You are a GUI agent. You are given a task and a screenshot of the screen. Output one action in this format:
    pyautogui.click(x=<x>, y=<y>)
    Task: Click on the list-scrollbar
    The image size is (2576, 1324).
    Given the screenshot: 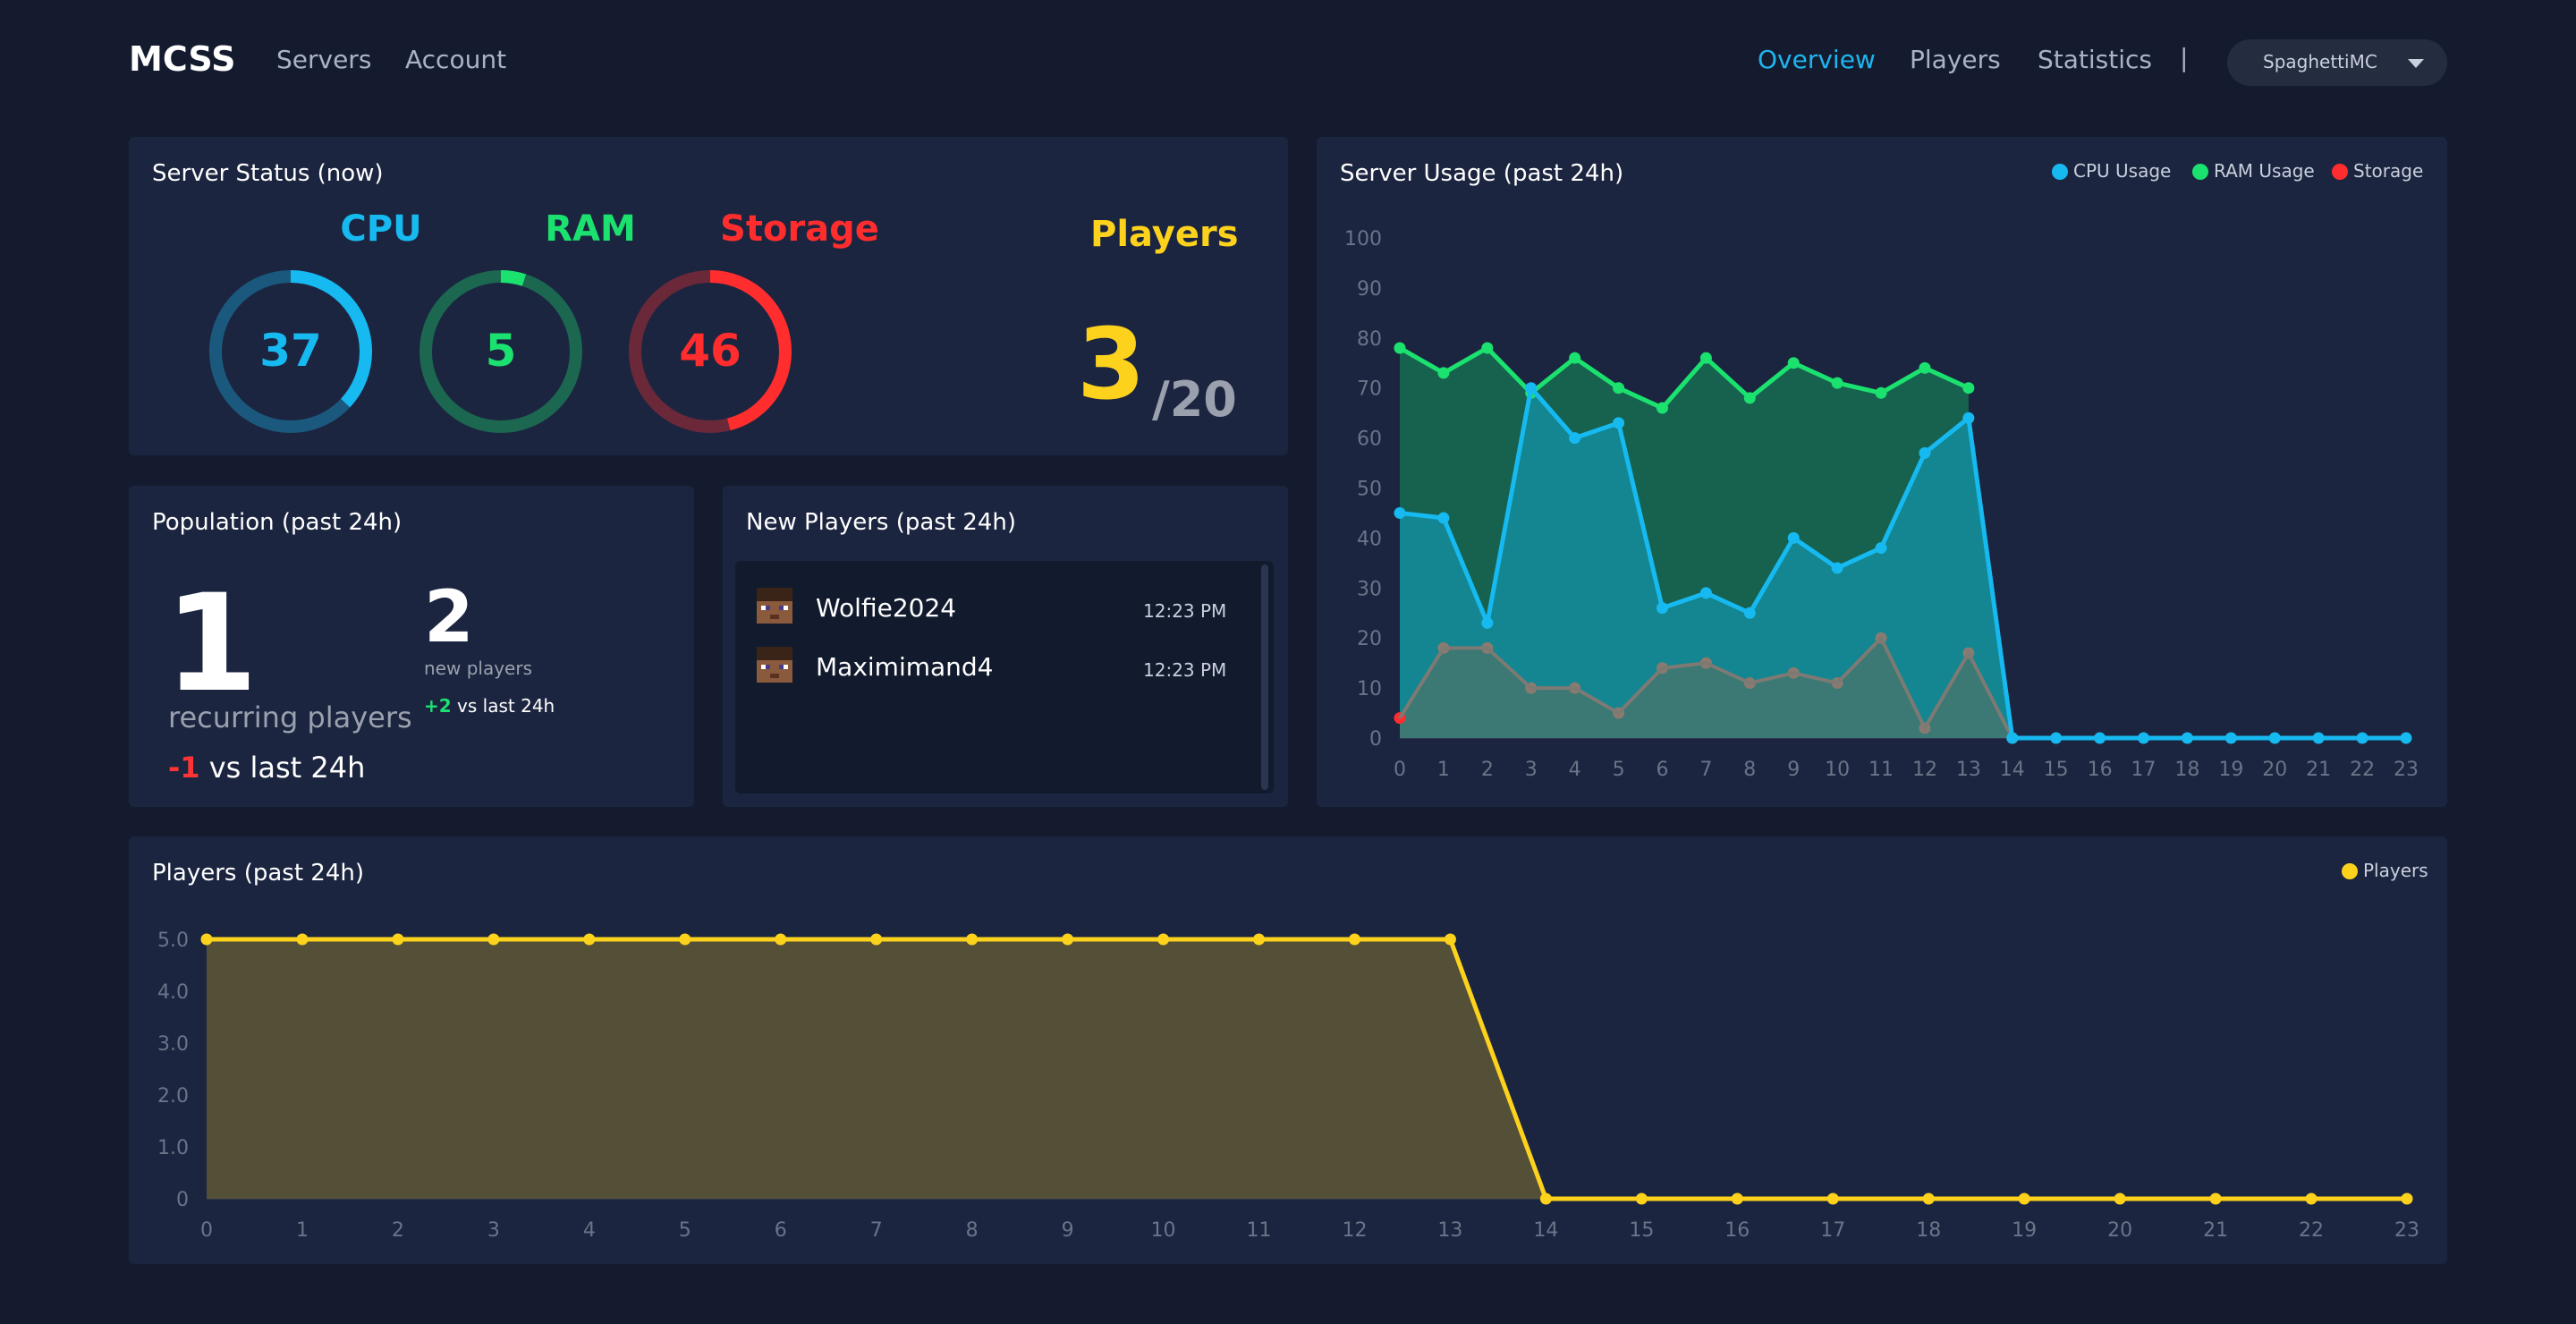 What is the action you would take?
    pyautogui.click(x=1264, y=677)
    